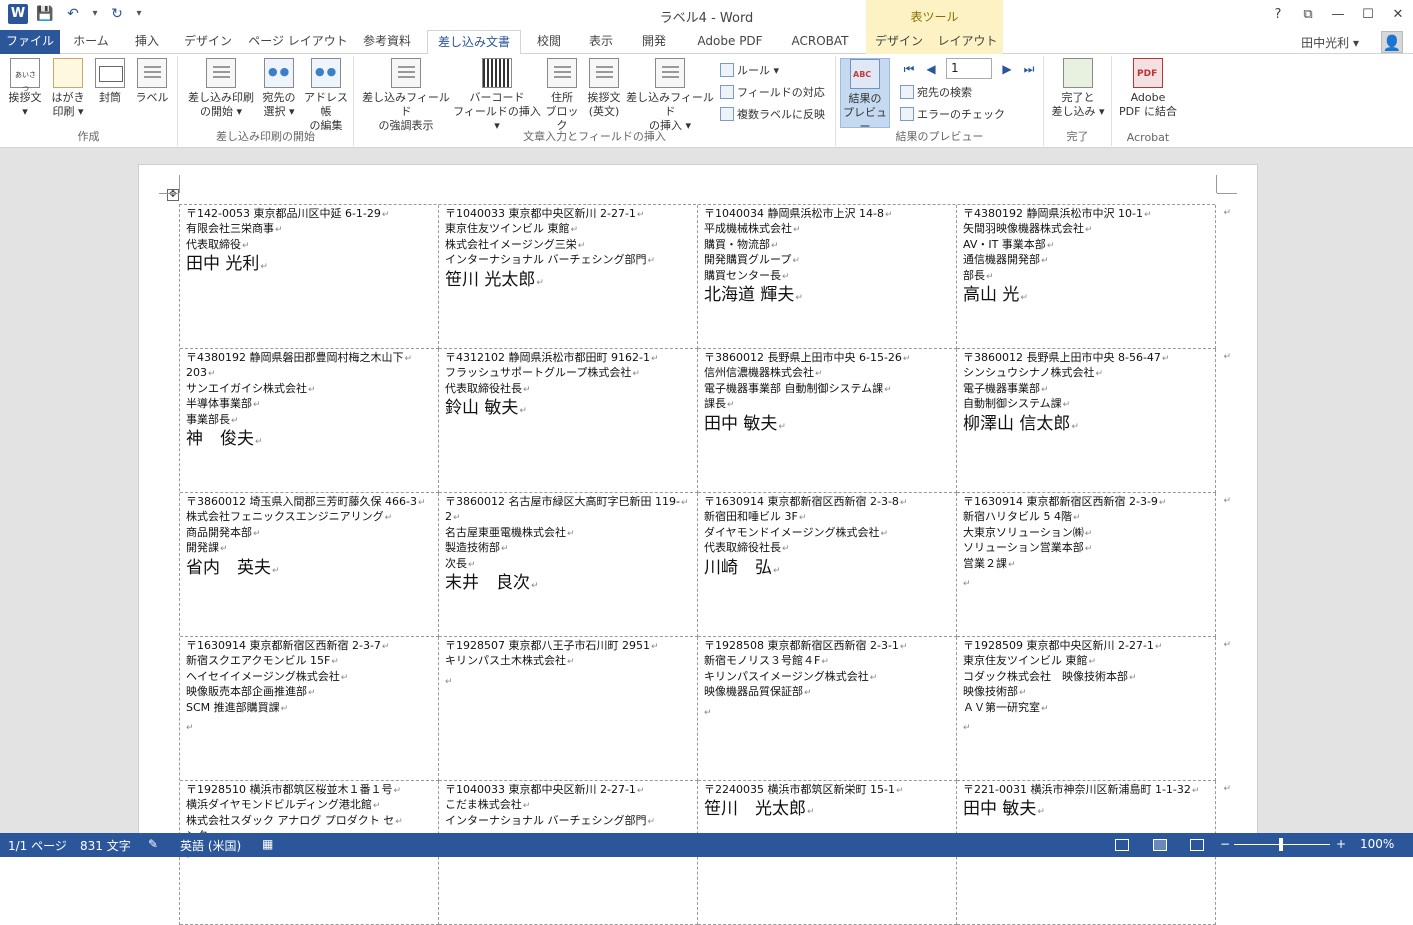  What do you see at coordinates (110, 81) in the screenshot?
I see `envelope-button: 封筒` at bounding box center [110, 81].